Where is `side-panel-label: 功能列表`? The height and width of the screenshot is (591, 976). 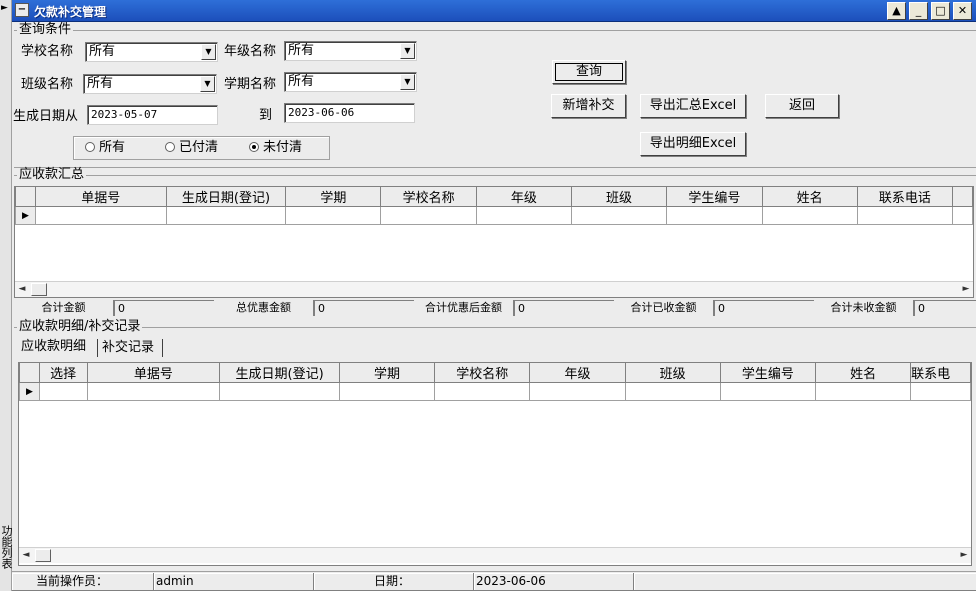
side-panel-label: 功能列表 is located at coordinates (6, 547).